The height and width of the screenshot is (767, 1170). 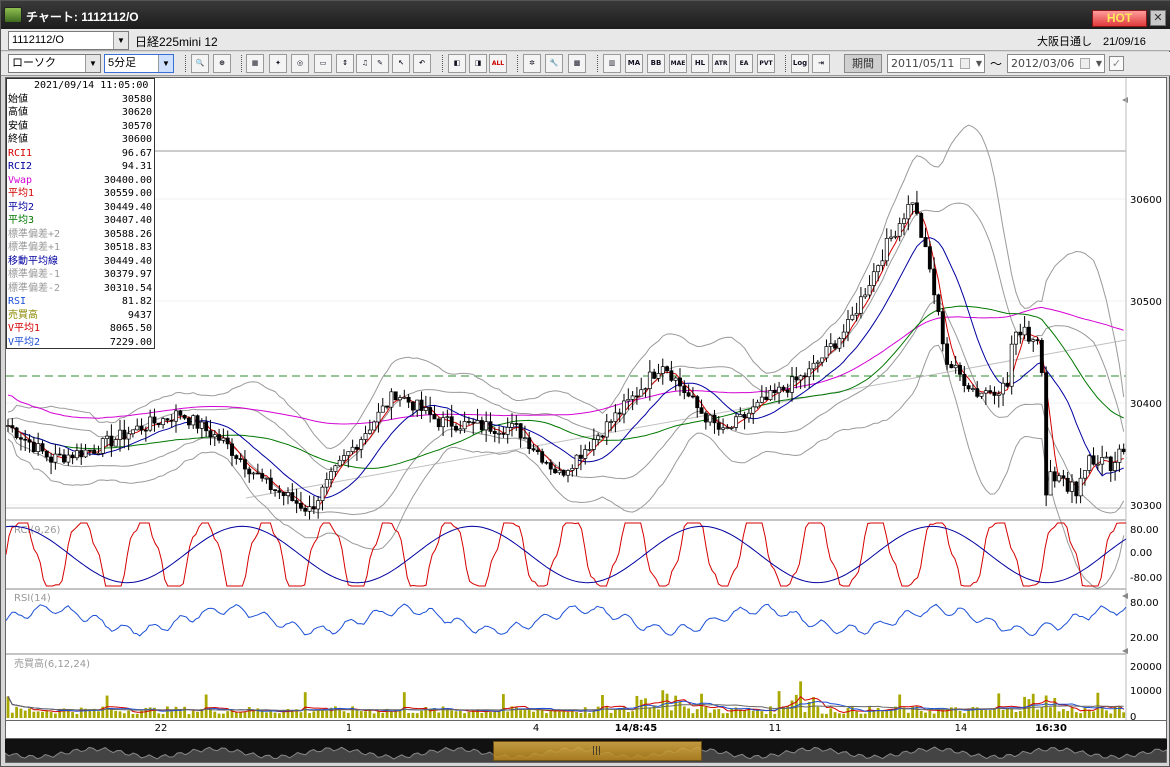 I want to click on pencil-icon: ✎, so click(x=380, y=63).